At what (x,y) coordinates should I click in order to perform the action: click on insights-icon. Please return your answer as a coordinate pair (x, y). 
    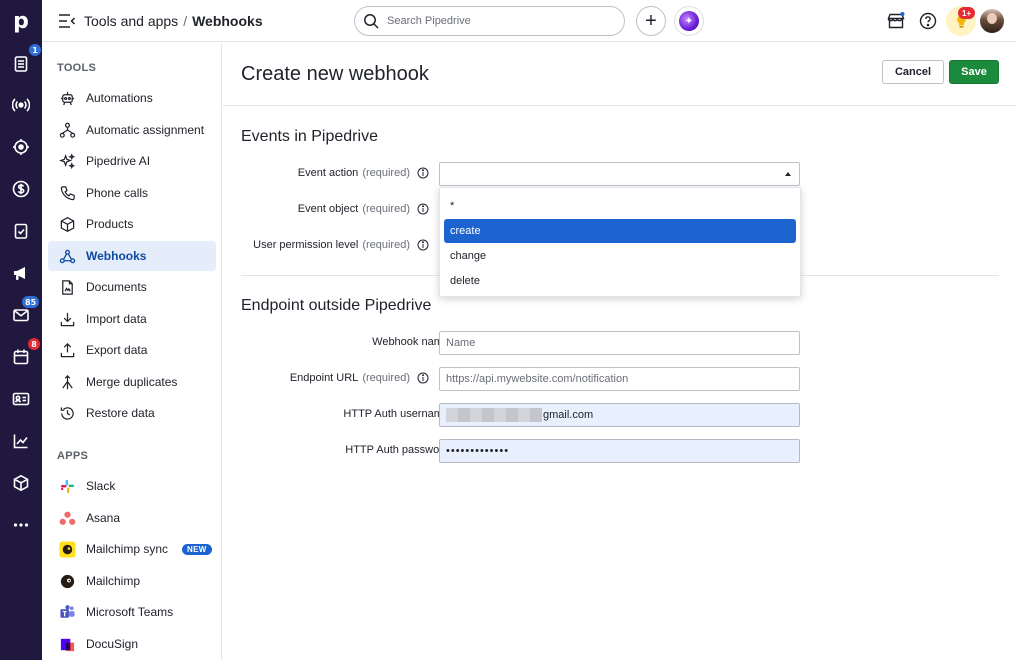
    Looking at the image, I should click on (21, 441).